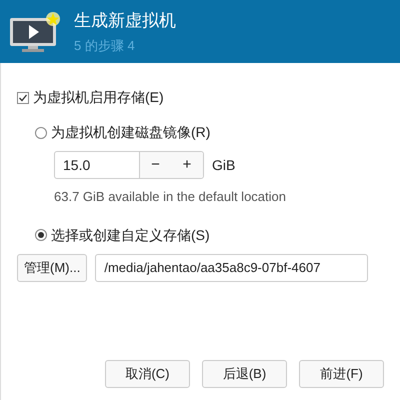  Describe the element at coordinates (187, 165) in the screenshot. I see `increment-button: +` at that location.